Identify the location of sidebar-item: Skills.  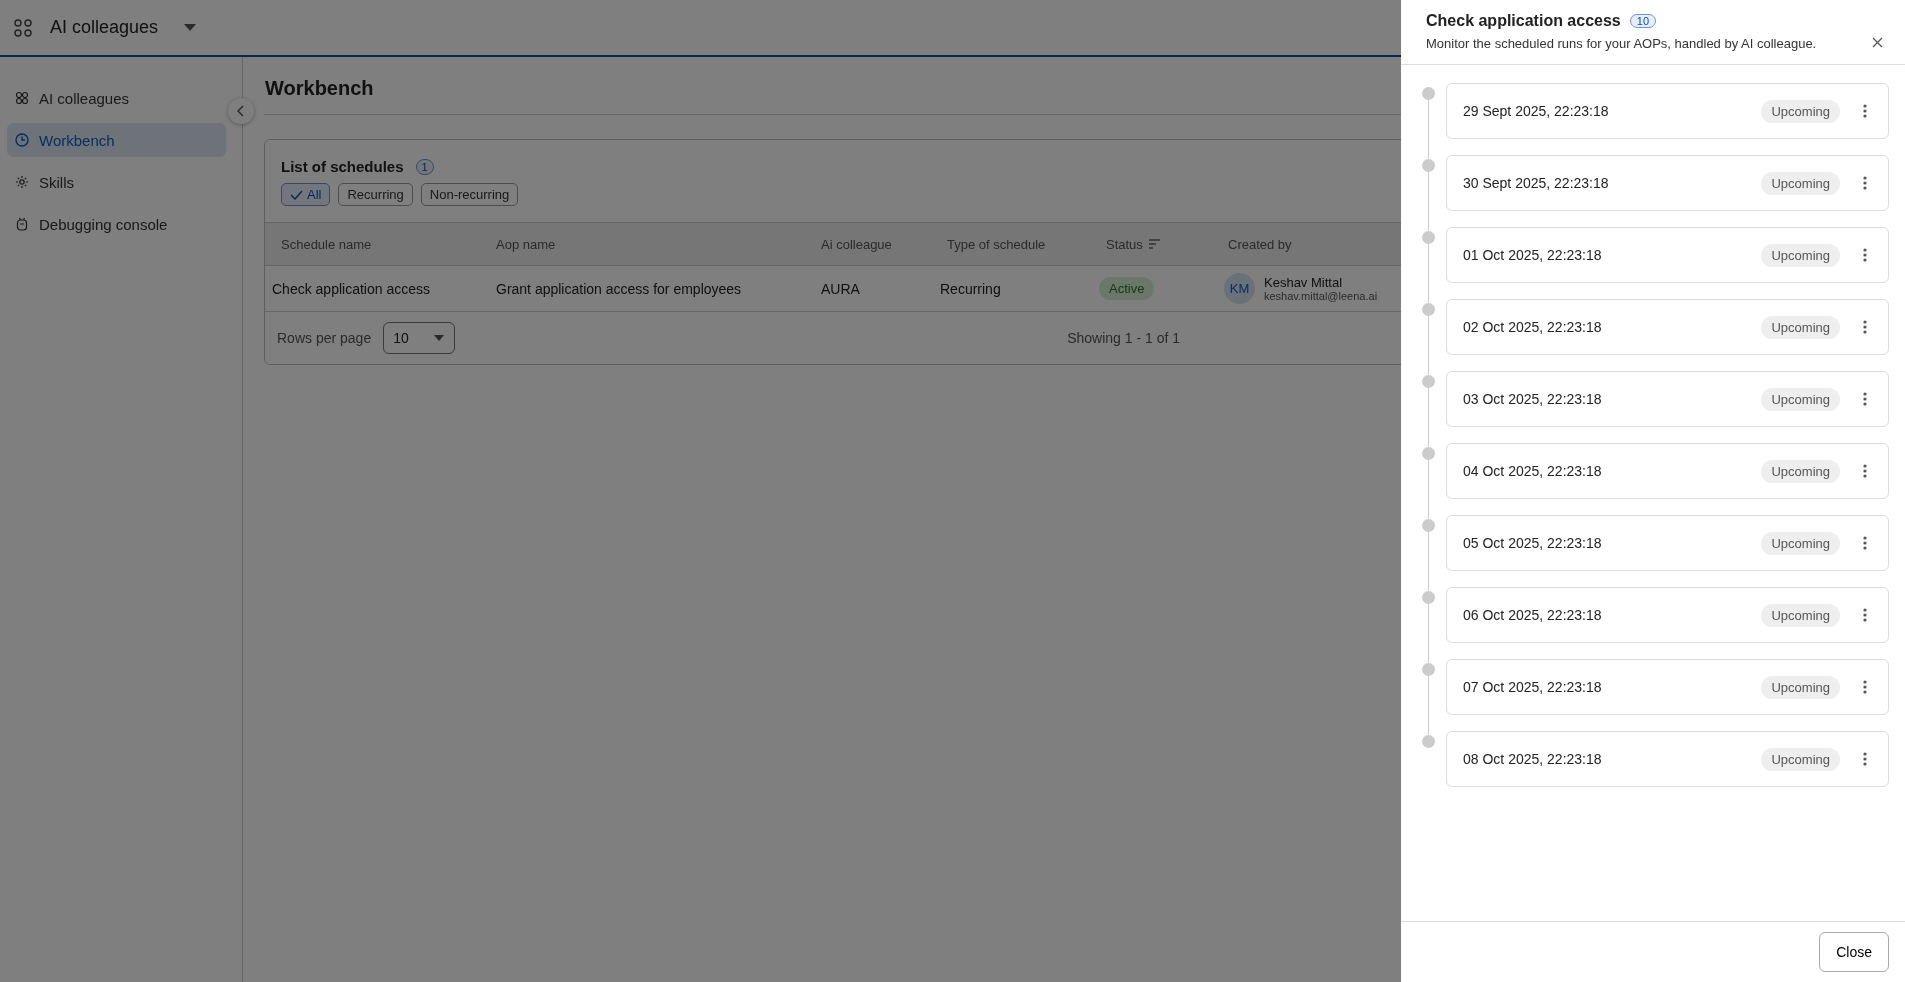
(116, 182).